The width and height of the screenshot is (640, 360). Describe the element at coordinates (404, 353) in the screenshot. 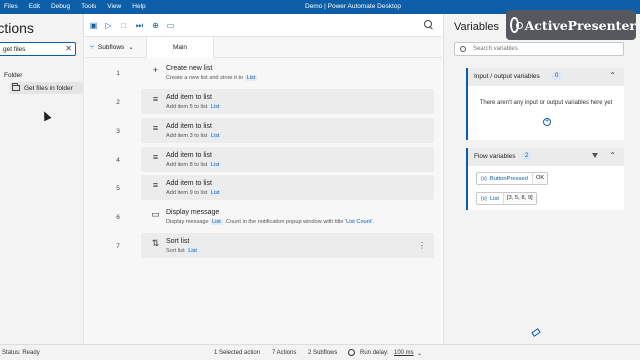

I see `run-delay-value: 100 ms` at that location.